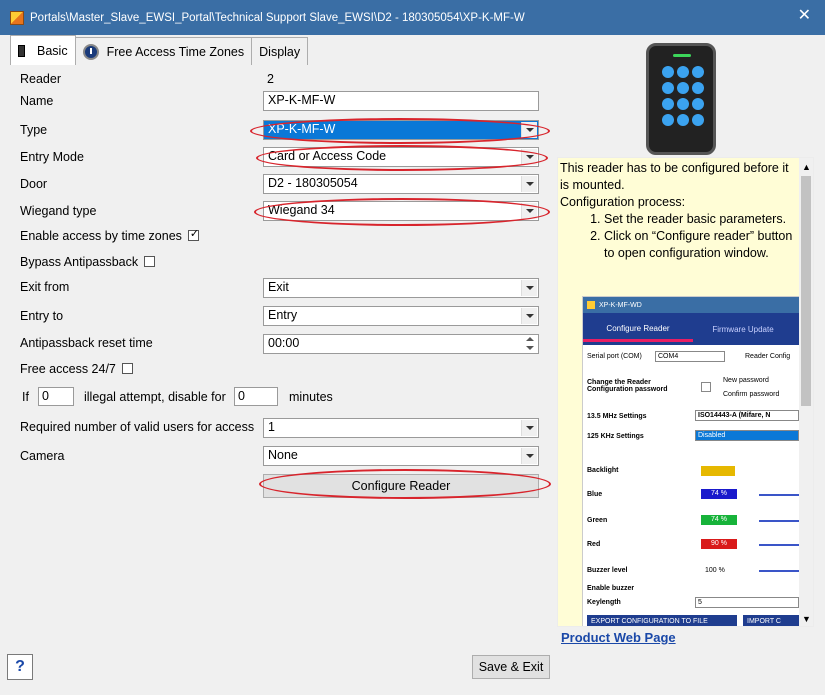  What do you see at coordinates (604, 602) in the screenshot?
I see `preview-keylength-label: Keylength` at bounding box center [604, 602].